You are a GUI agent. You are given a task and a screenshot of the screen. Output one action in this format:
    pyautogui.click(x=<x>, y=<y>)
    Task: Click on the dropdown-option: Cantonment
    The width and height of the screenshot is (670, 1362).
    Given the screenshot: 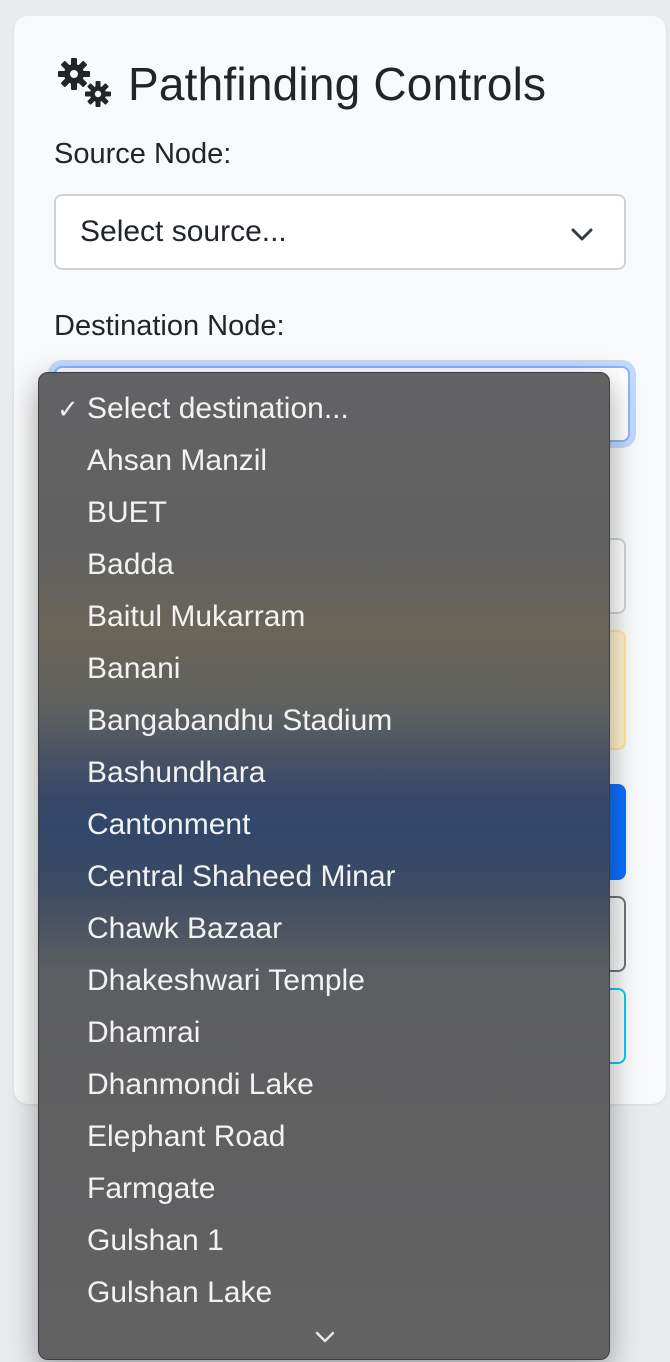 What is the action you would take?
    pyautogui.click(x=324, y=825)
    